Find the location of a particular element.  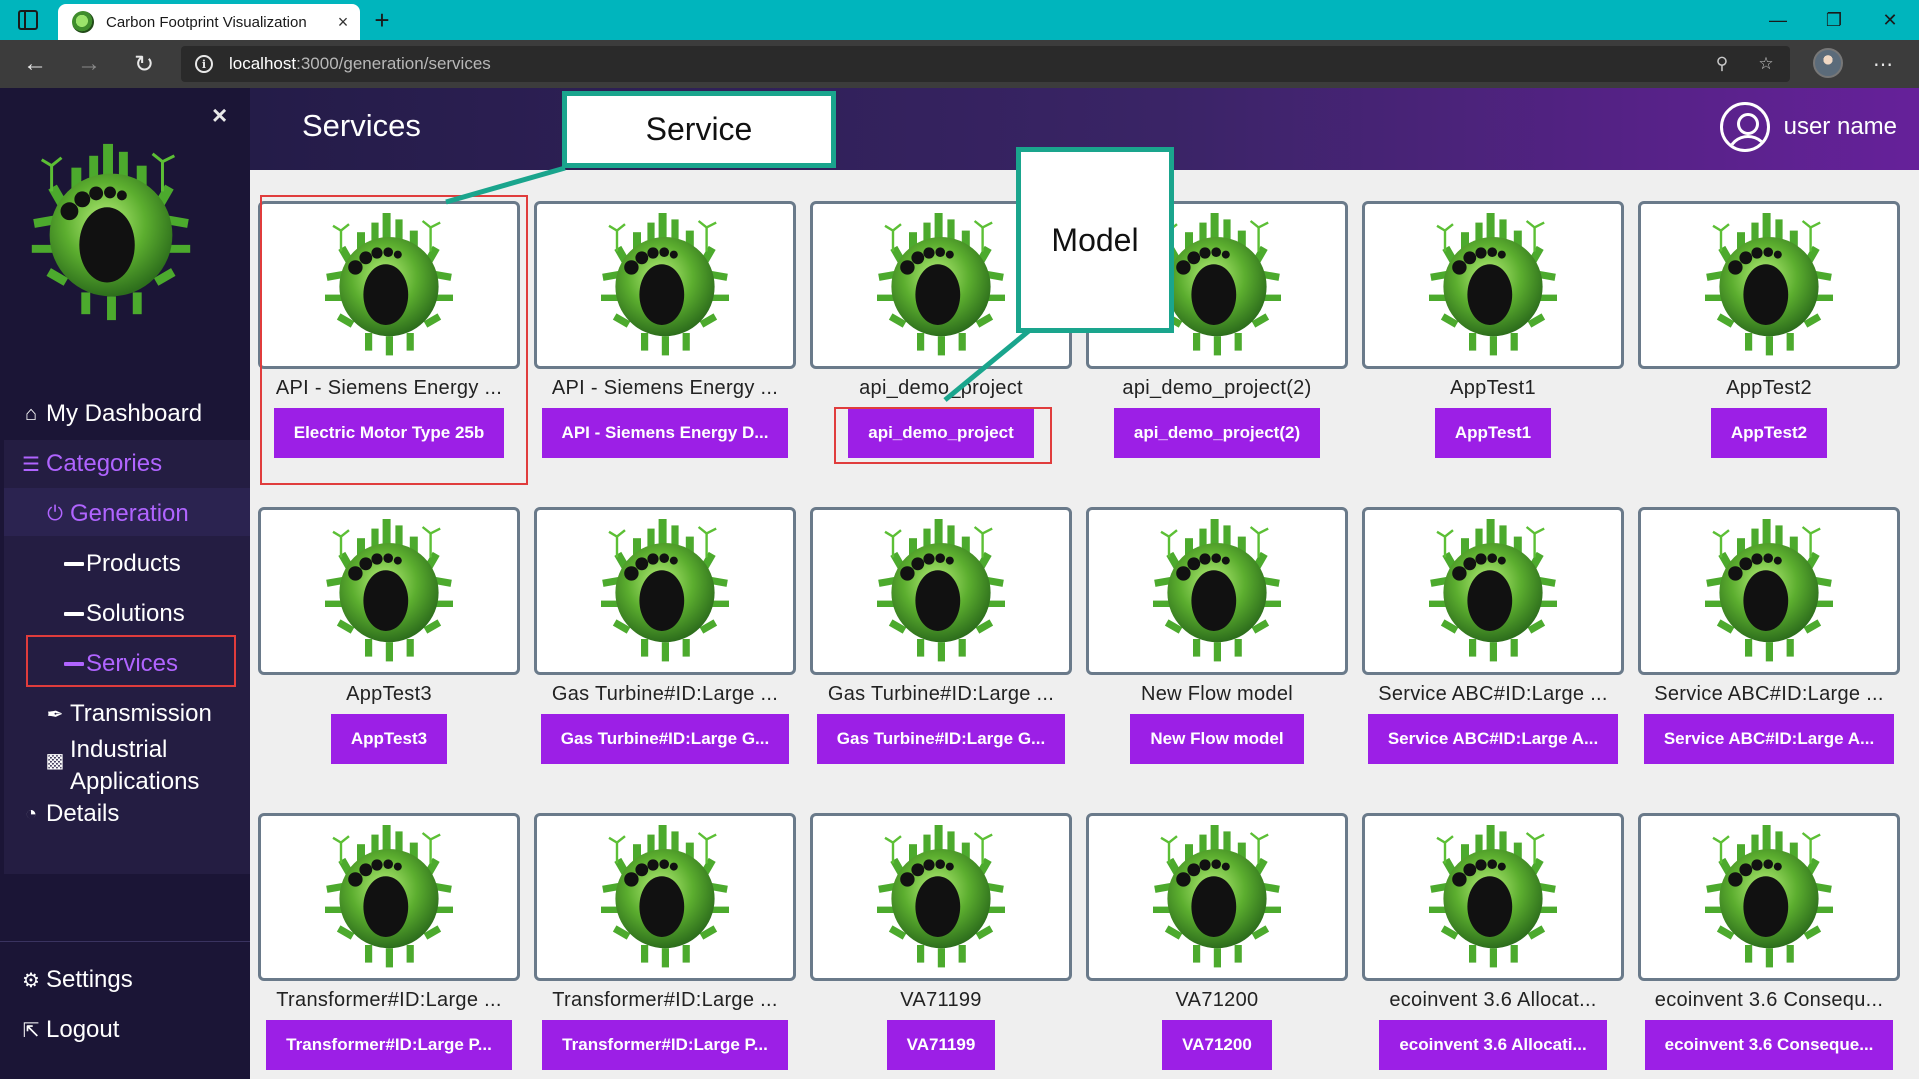

sidebar-item-label: My Dashboard is located at coordinates (124, 413).